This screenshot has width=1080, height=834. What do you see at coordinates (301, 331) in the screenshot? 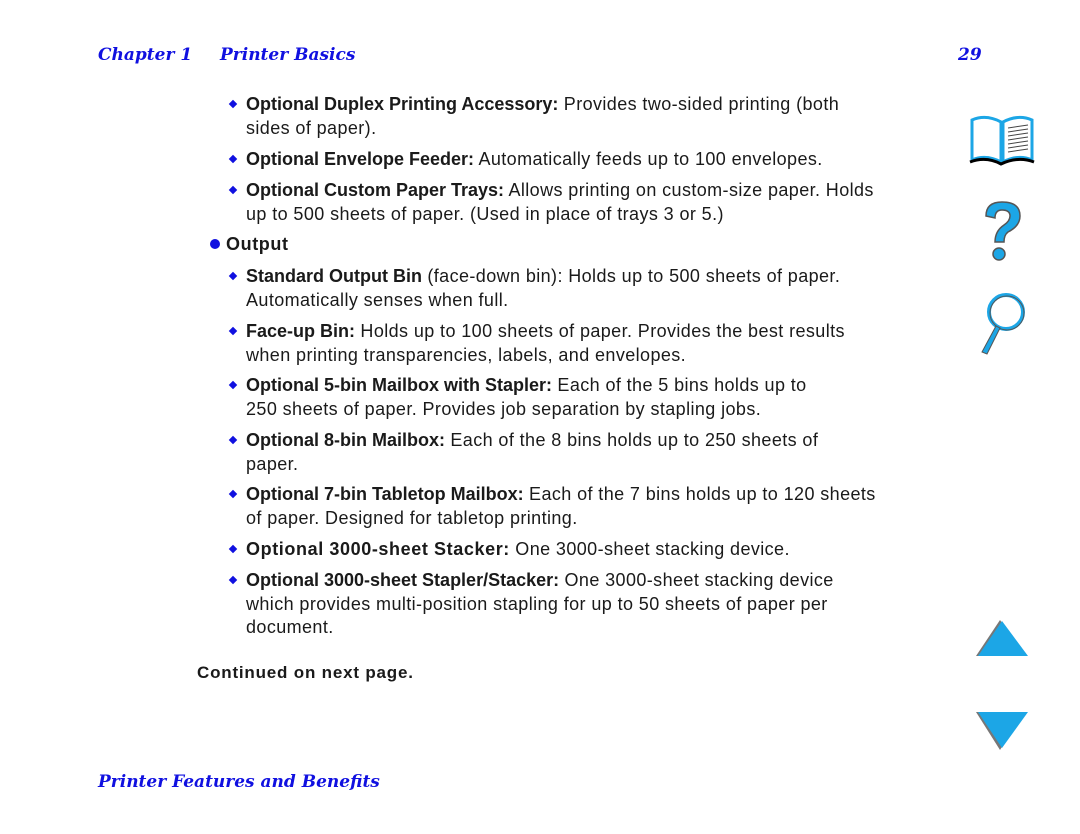
I see `item-title: Face-up Bin:` at bounding box center [301, 331].